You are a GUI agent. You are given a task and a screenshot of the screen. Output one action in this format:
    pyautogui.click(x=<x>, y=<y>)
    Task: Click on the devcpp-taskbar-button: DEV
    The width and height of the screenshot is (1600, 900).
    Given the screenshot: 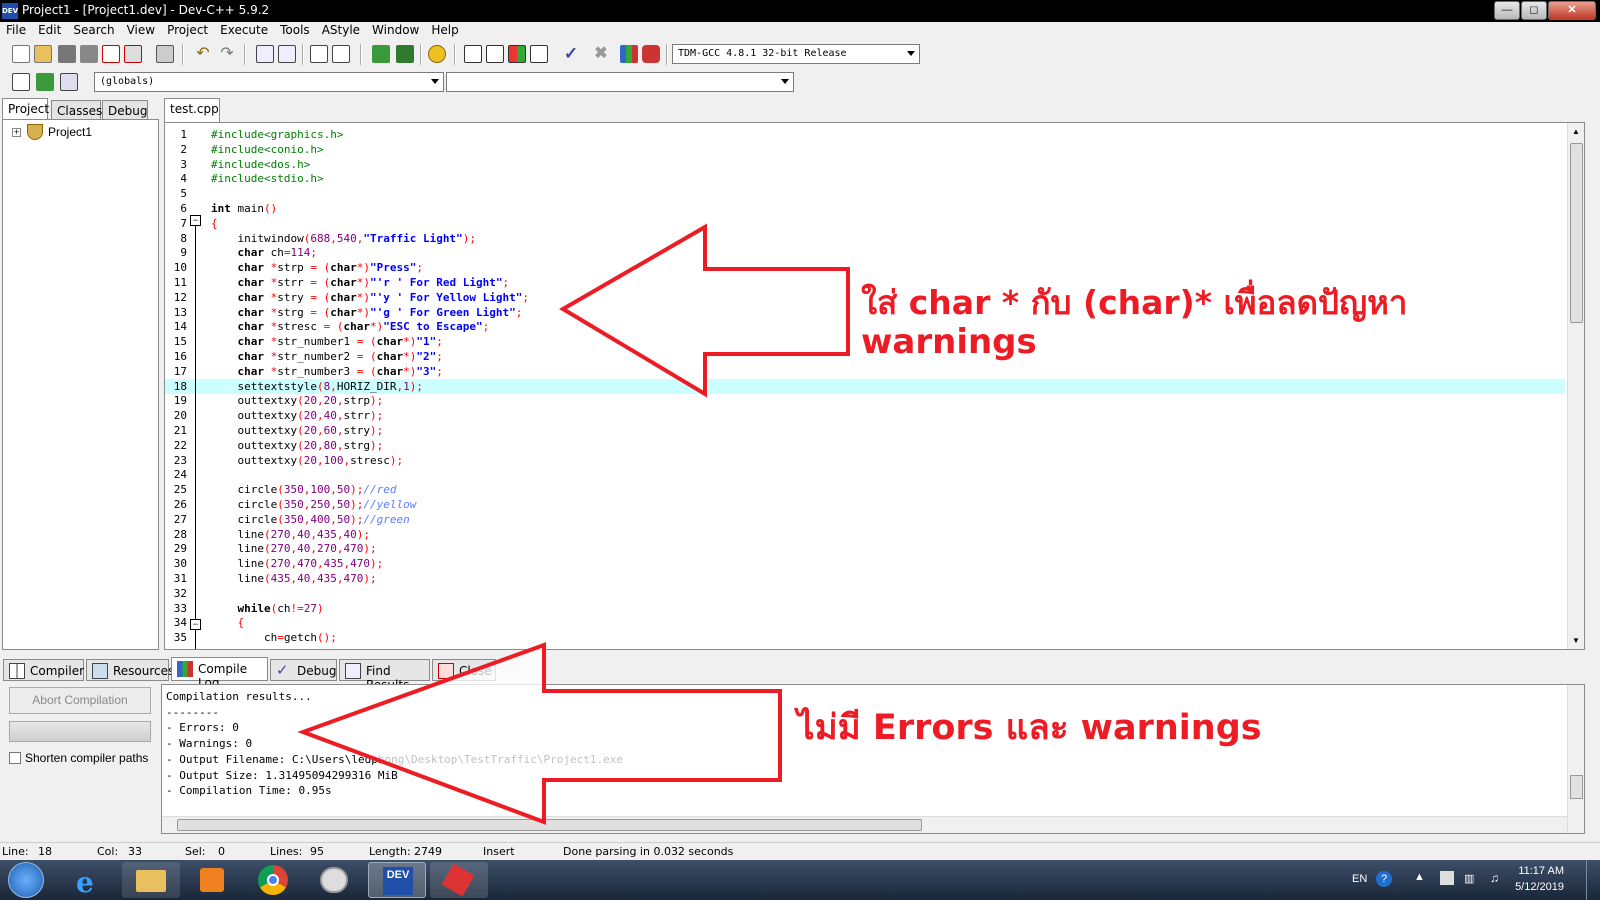 What is the action you would take?
    pyautogui.click(x=397, y=880)
    